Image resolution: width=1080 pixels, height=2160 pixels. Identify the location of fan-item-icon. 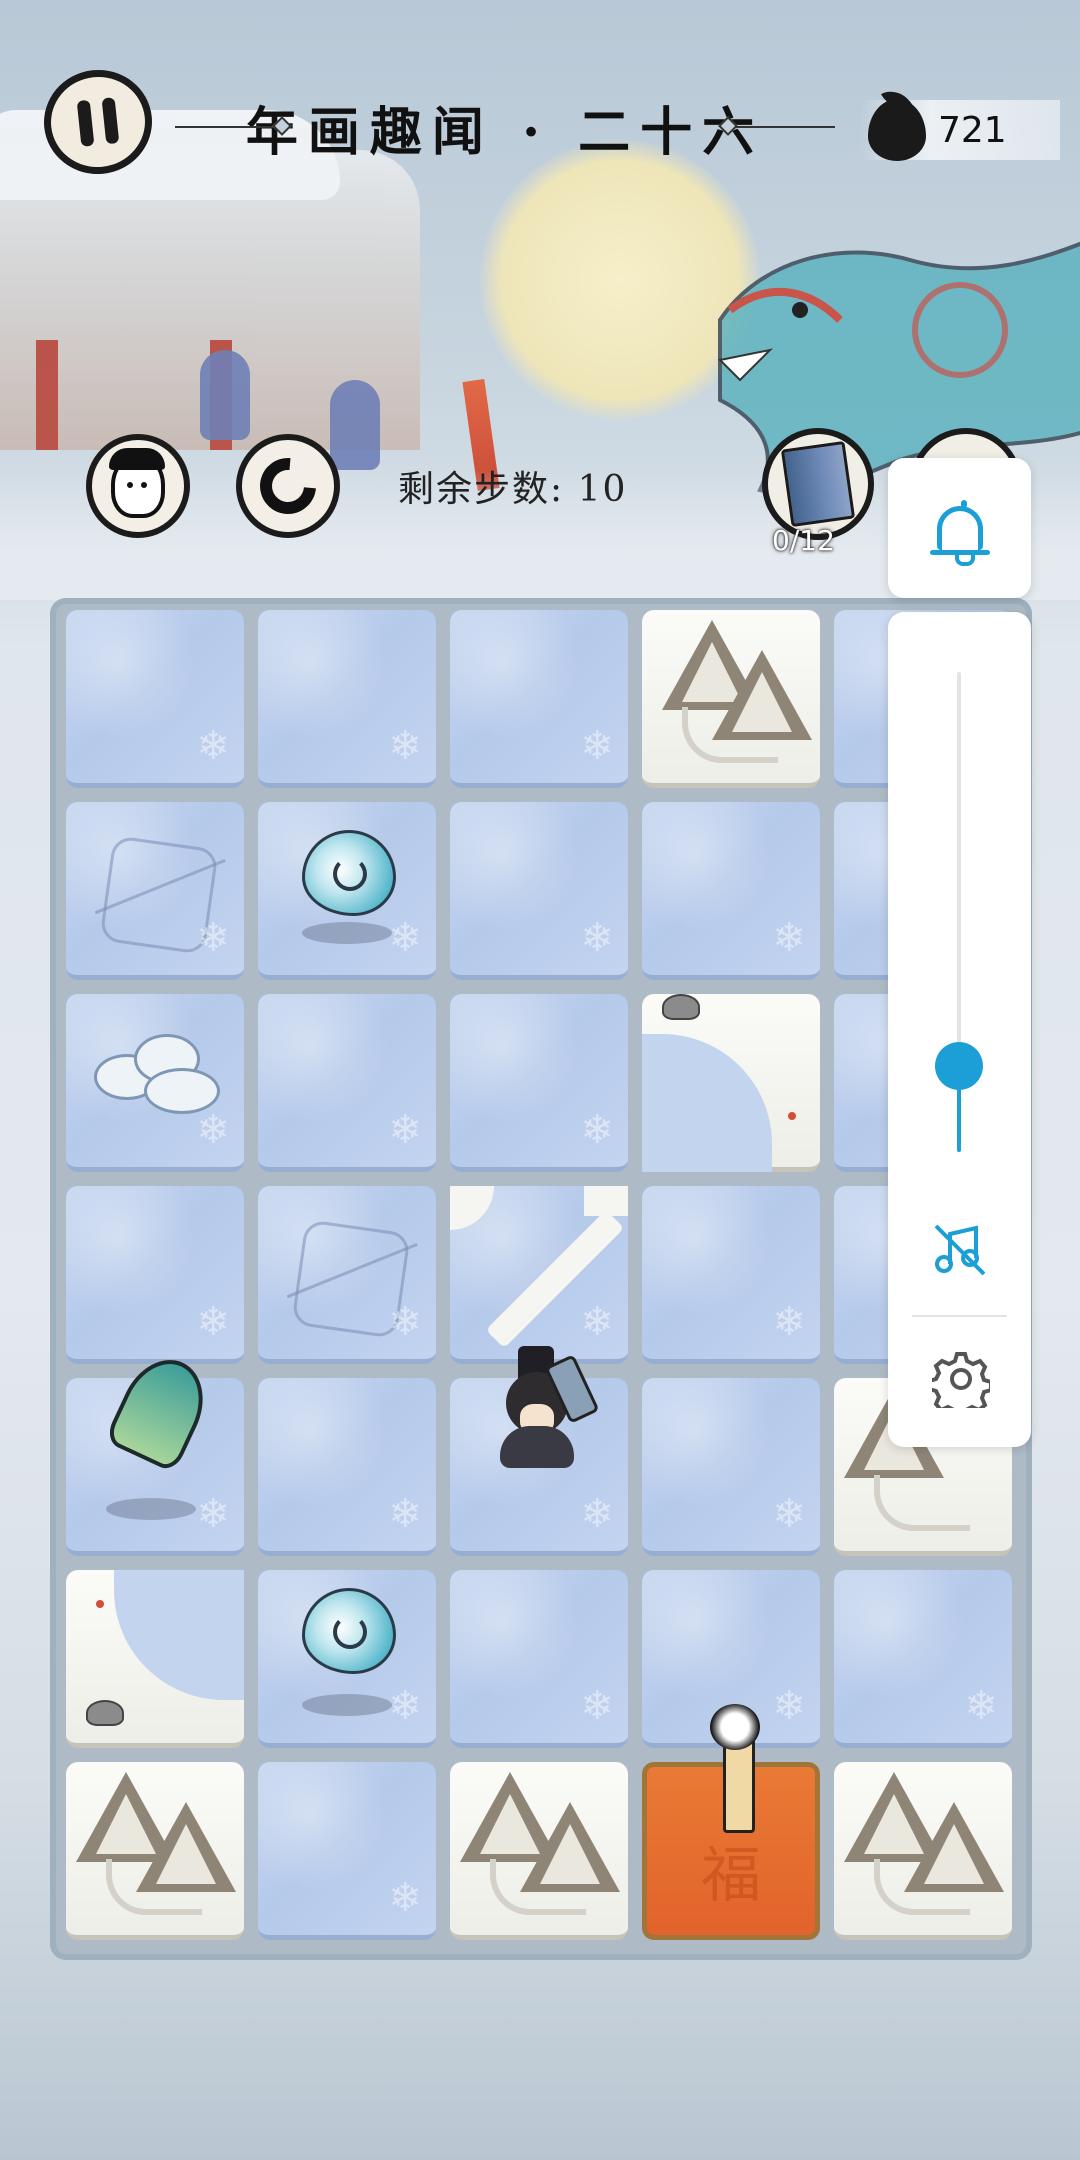
(161, 1410).